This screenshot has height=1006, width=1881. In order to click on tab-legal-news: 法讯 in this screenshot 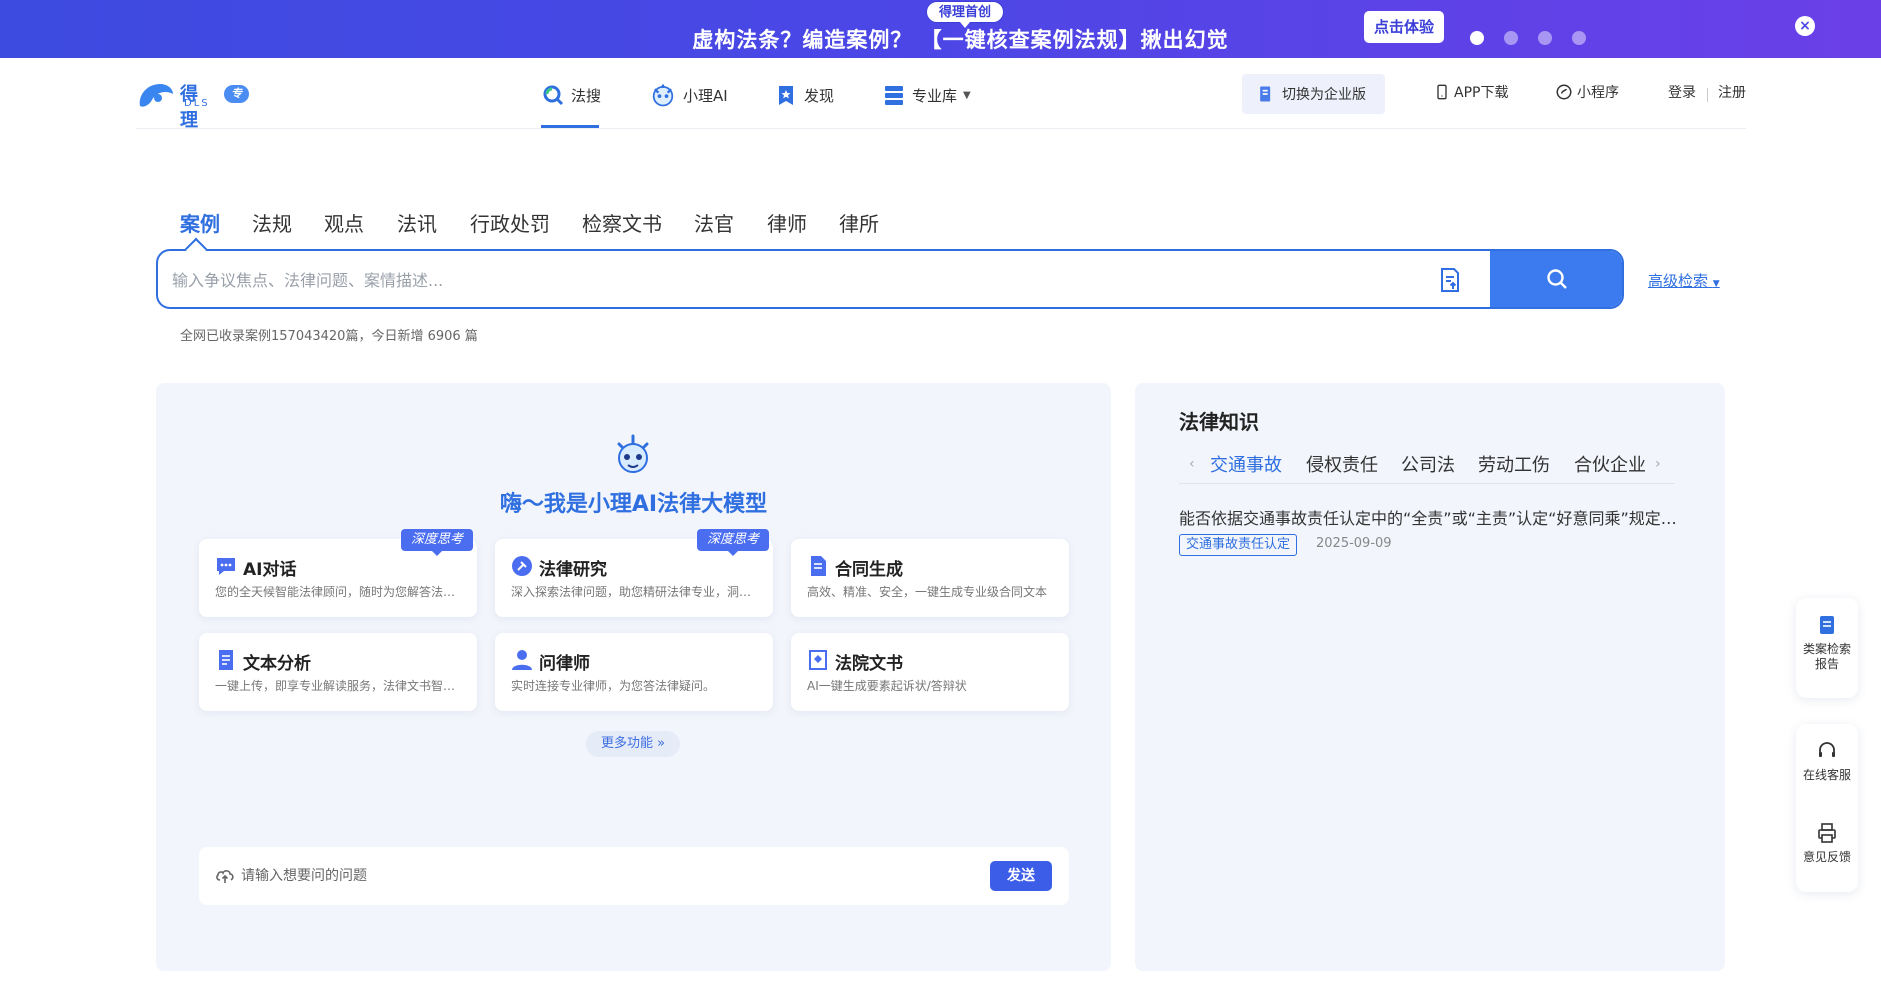, I will do `click(417, 222)`.